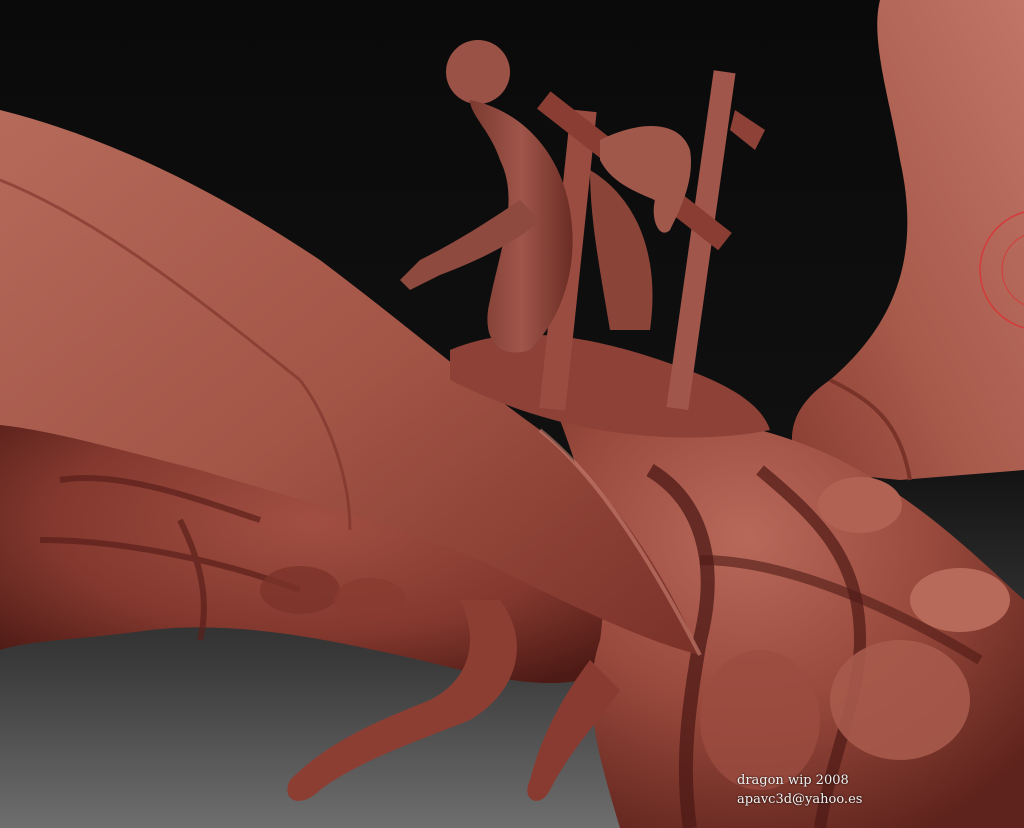 The image size is (1024, 828). Describe the element at coordinates (907, 240) in the screenshot. I see `right-wing` at that location.